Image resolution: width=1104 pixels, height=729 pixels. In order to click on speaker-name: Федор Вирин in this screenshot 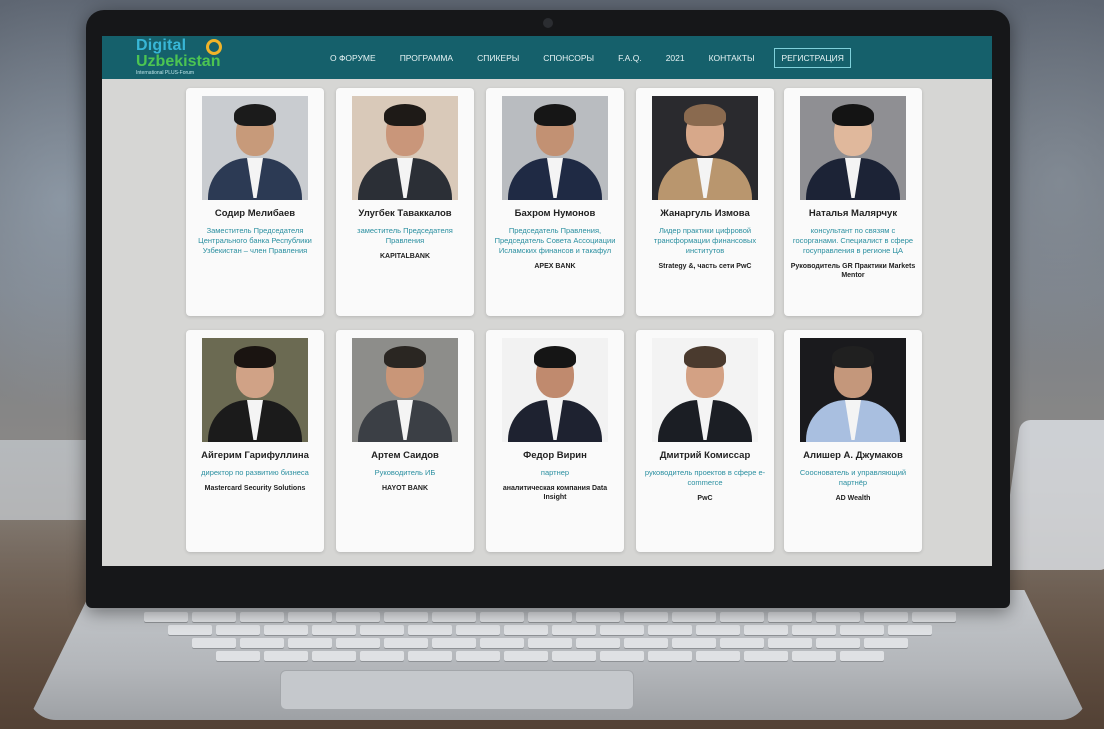, I will do `click(555, 455)`.